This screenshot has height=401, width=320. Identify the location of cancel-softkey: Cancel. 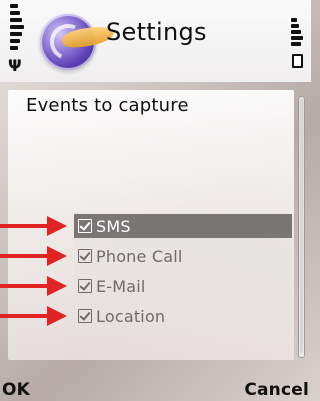
(276, 390).